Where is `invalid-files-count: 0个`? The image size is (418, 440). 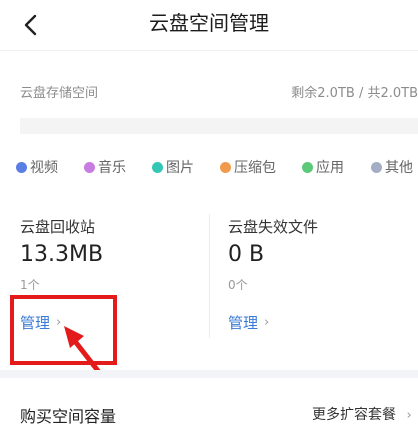 invalid-files-count: 0个 is located at coordinates (238, 285).